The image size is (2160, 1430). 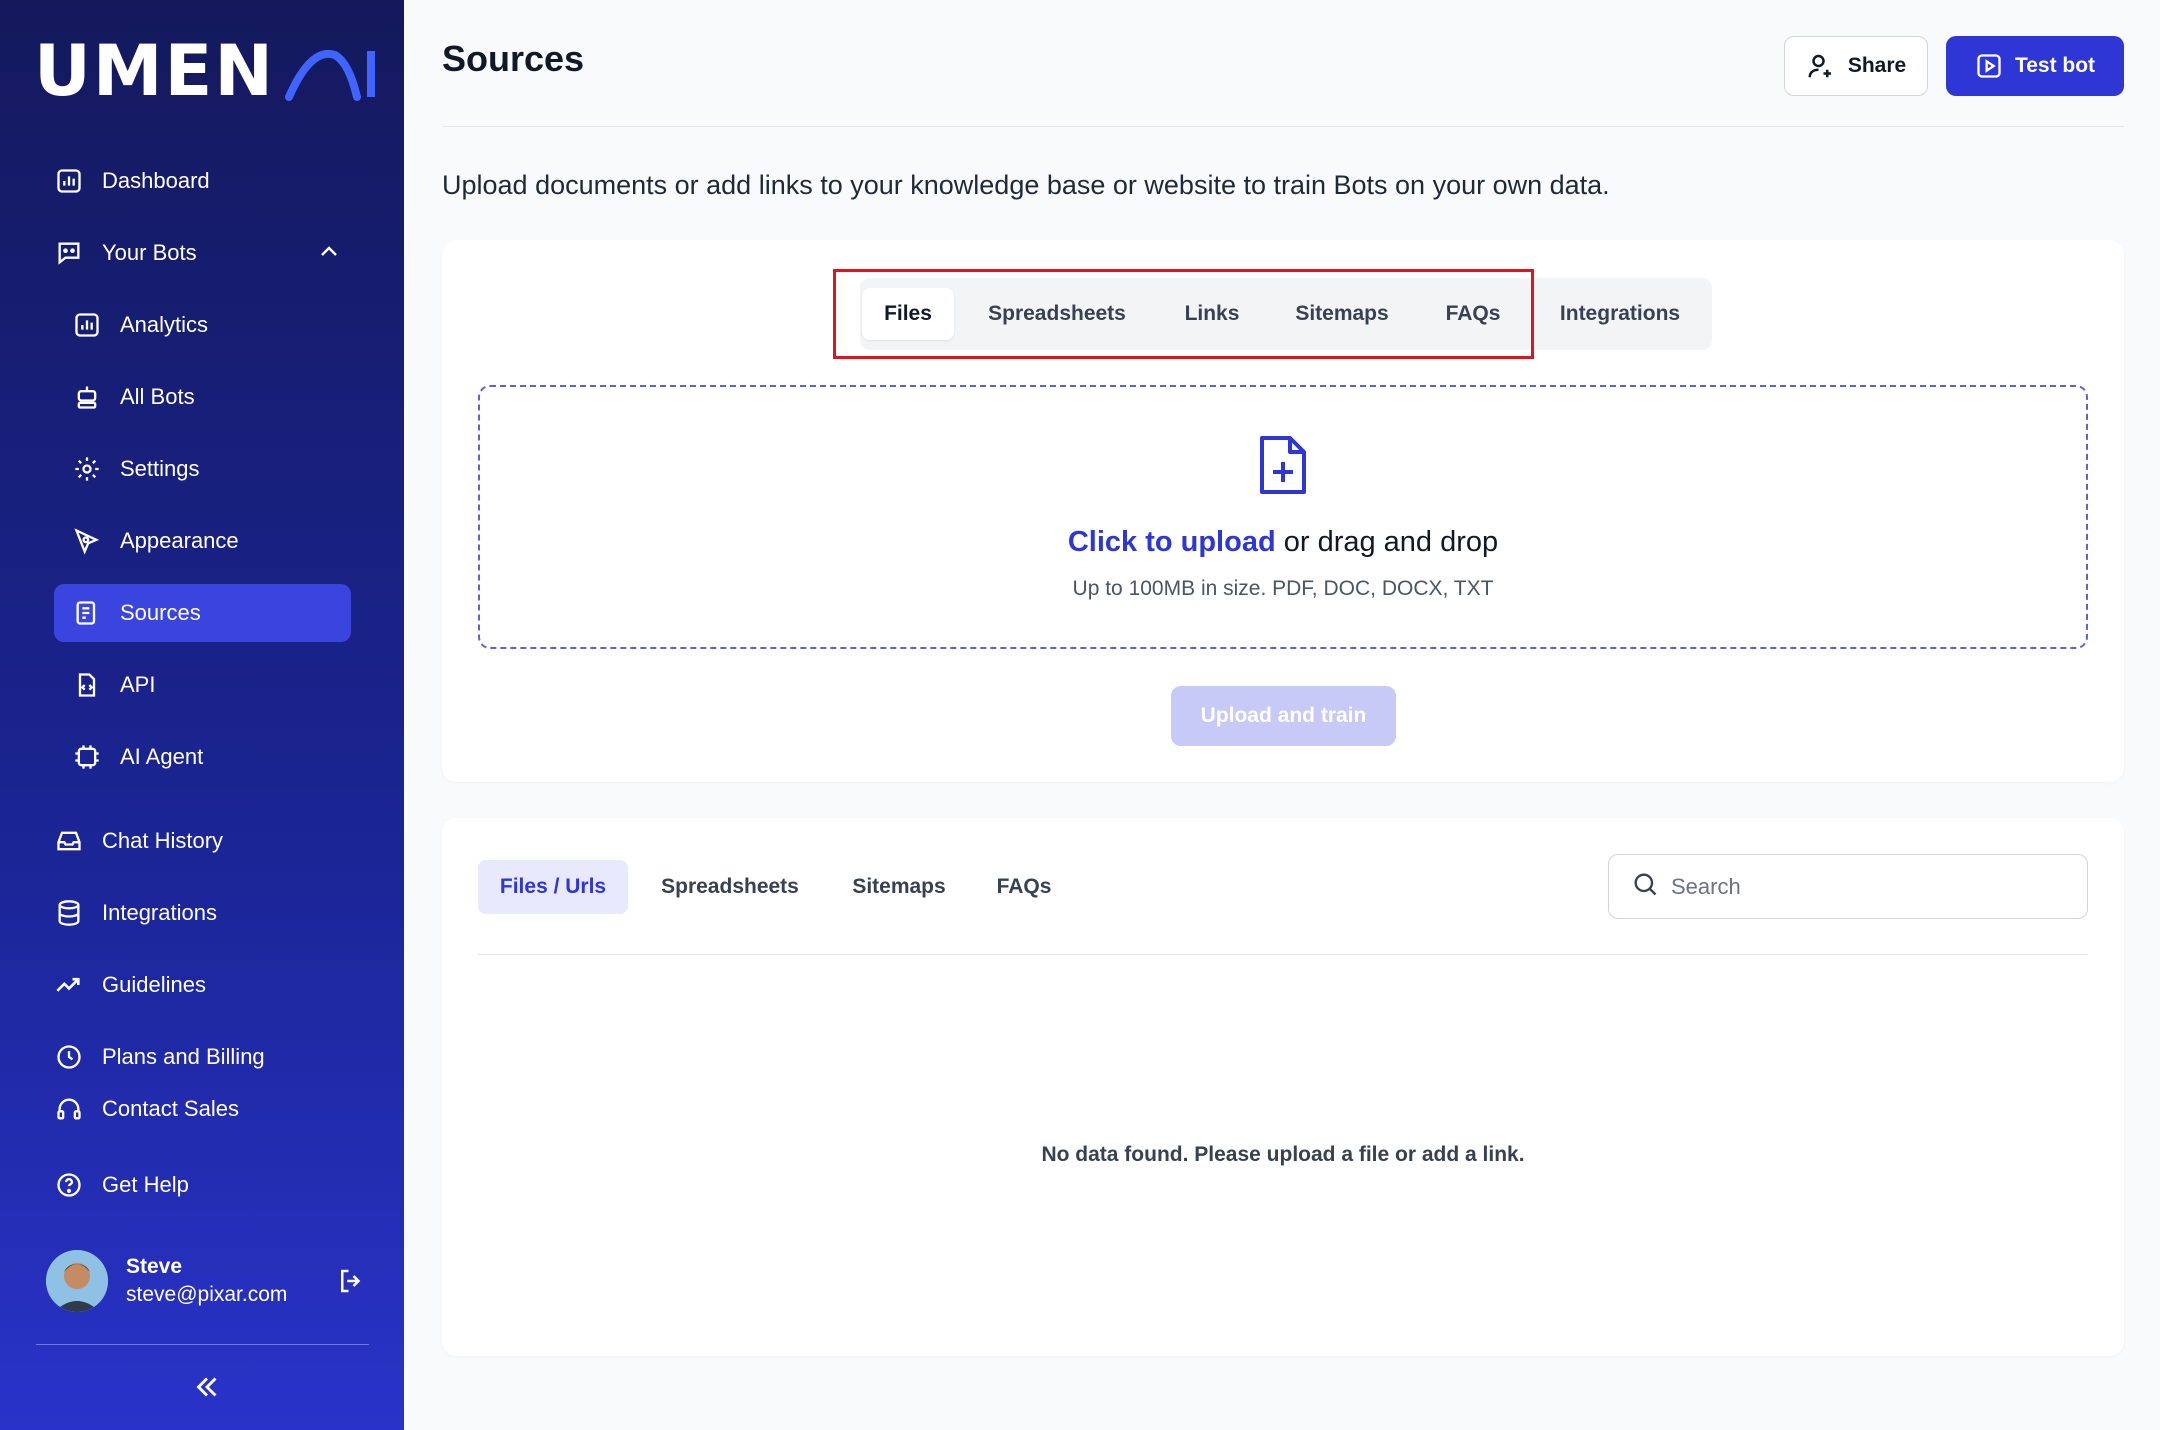 What do you see at coordinates (69, 985) in the screenshot?
I see `trend-up-icon` at bounding box center [69, 985].